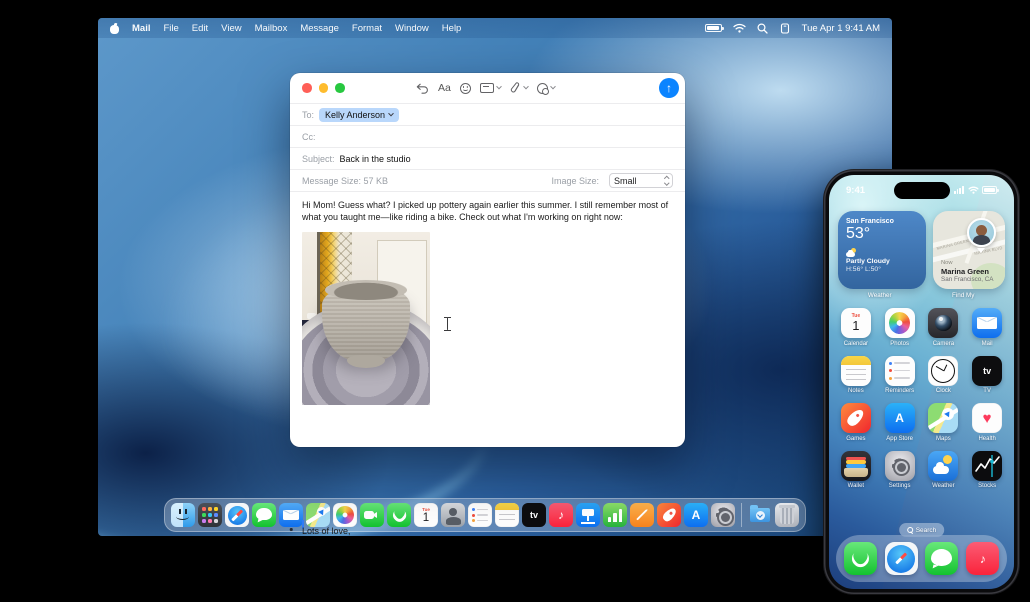  Describe the element at coordinates (200, 28) in the screenshot. I see `menu-edit: Edit` at that location.